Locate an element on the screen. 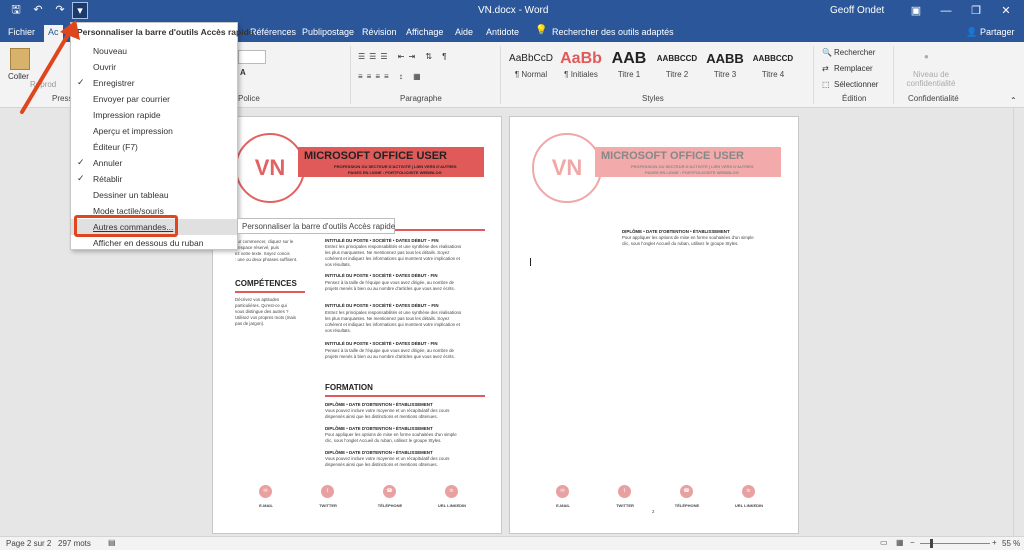 The height and width of the screenshot is (550, 1024). select-button: Sélectionner is located at coordinates (856, 84).